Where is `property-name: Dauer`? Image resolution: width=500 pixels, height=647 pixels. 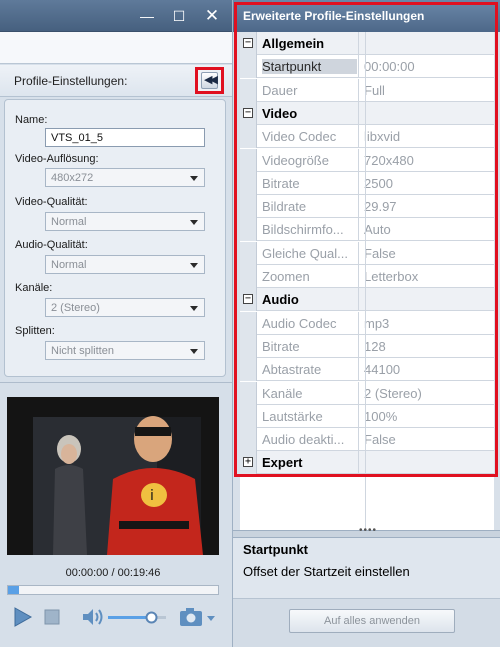
property-name: Dauer is located at coordinates (280, 90).